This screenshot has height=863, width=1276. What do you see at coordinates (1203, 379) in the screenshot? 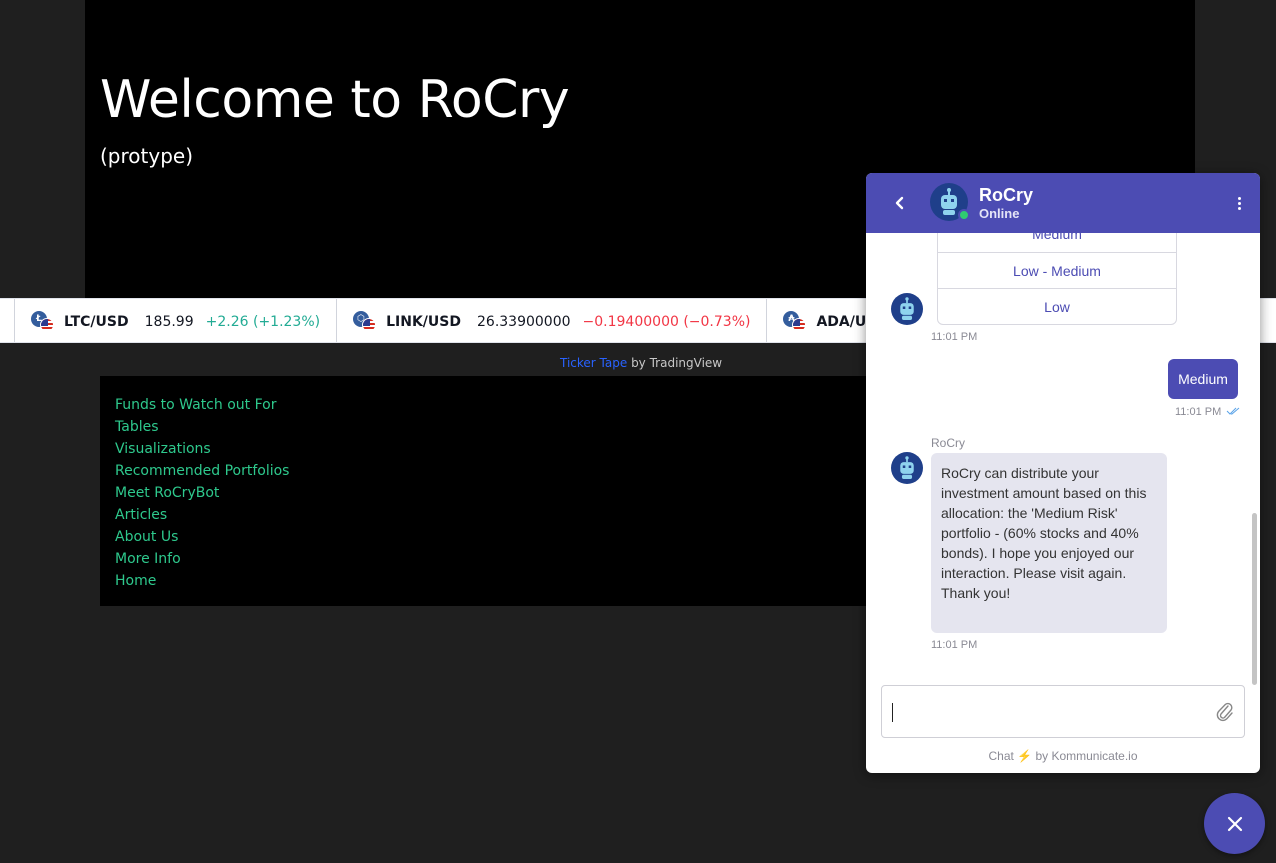
I see `user-message: Medium` at bounding box center [1203, 379].